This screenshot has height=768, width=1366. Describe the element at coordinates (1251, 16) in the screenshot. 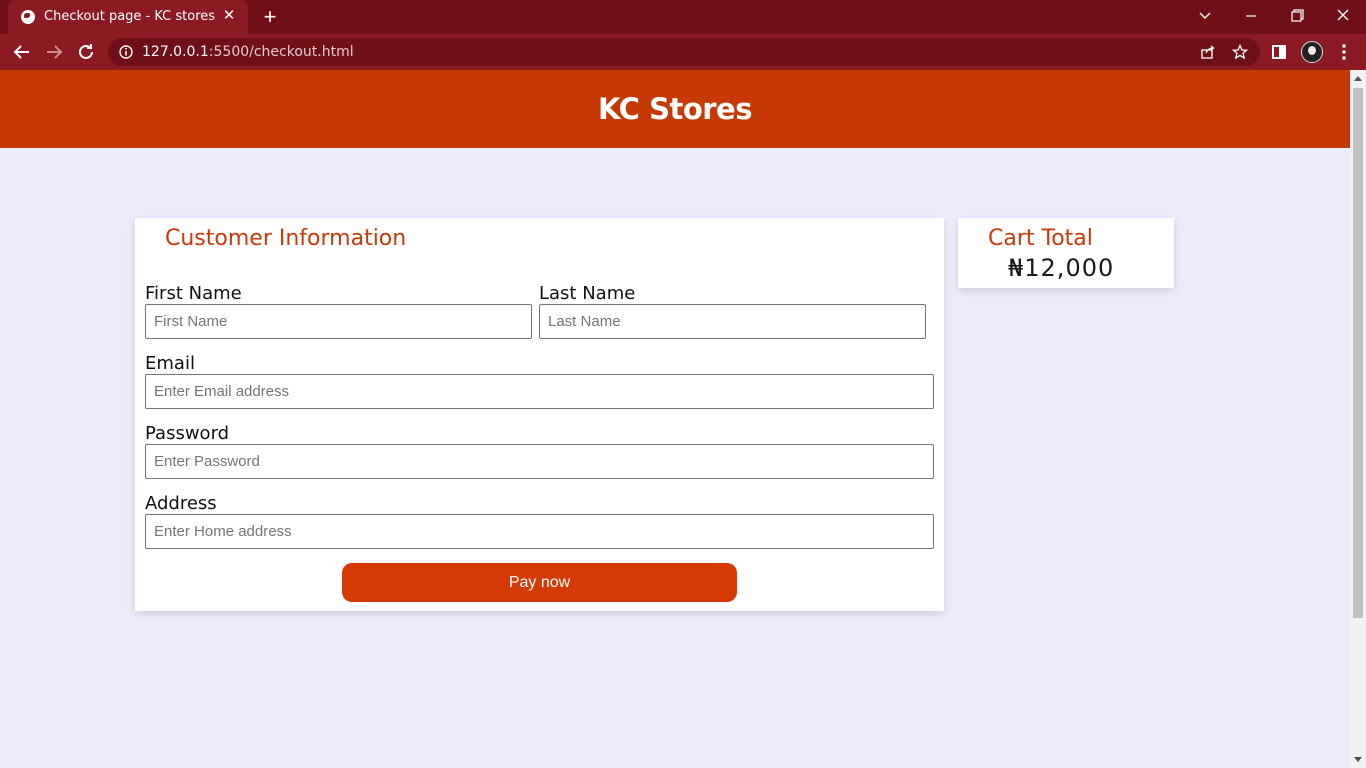

I see `minimize-icon` at that location.